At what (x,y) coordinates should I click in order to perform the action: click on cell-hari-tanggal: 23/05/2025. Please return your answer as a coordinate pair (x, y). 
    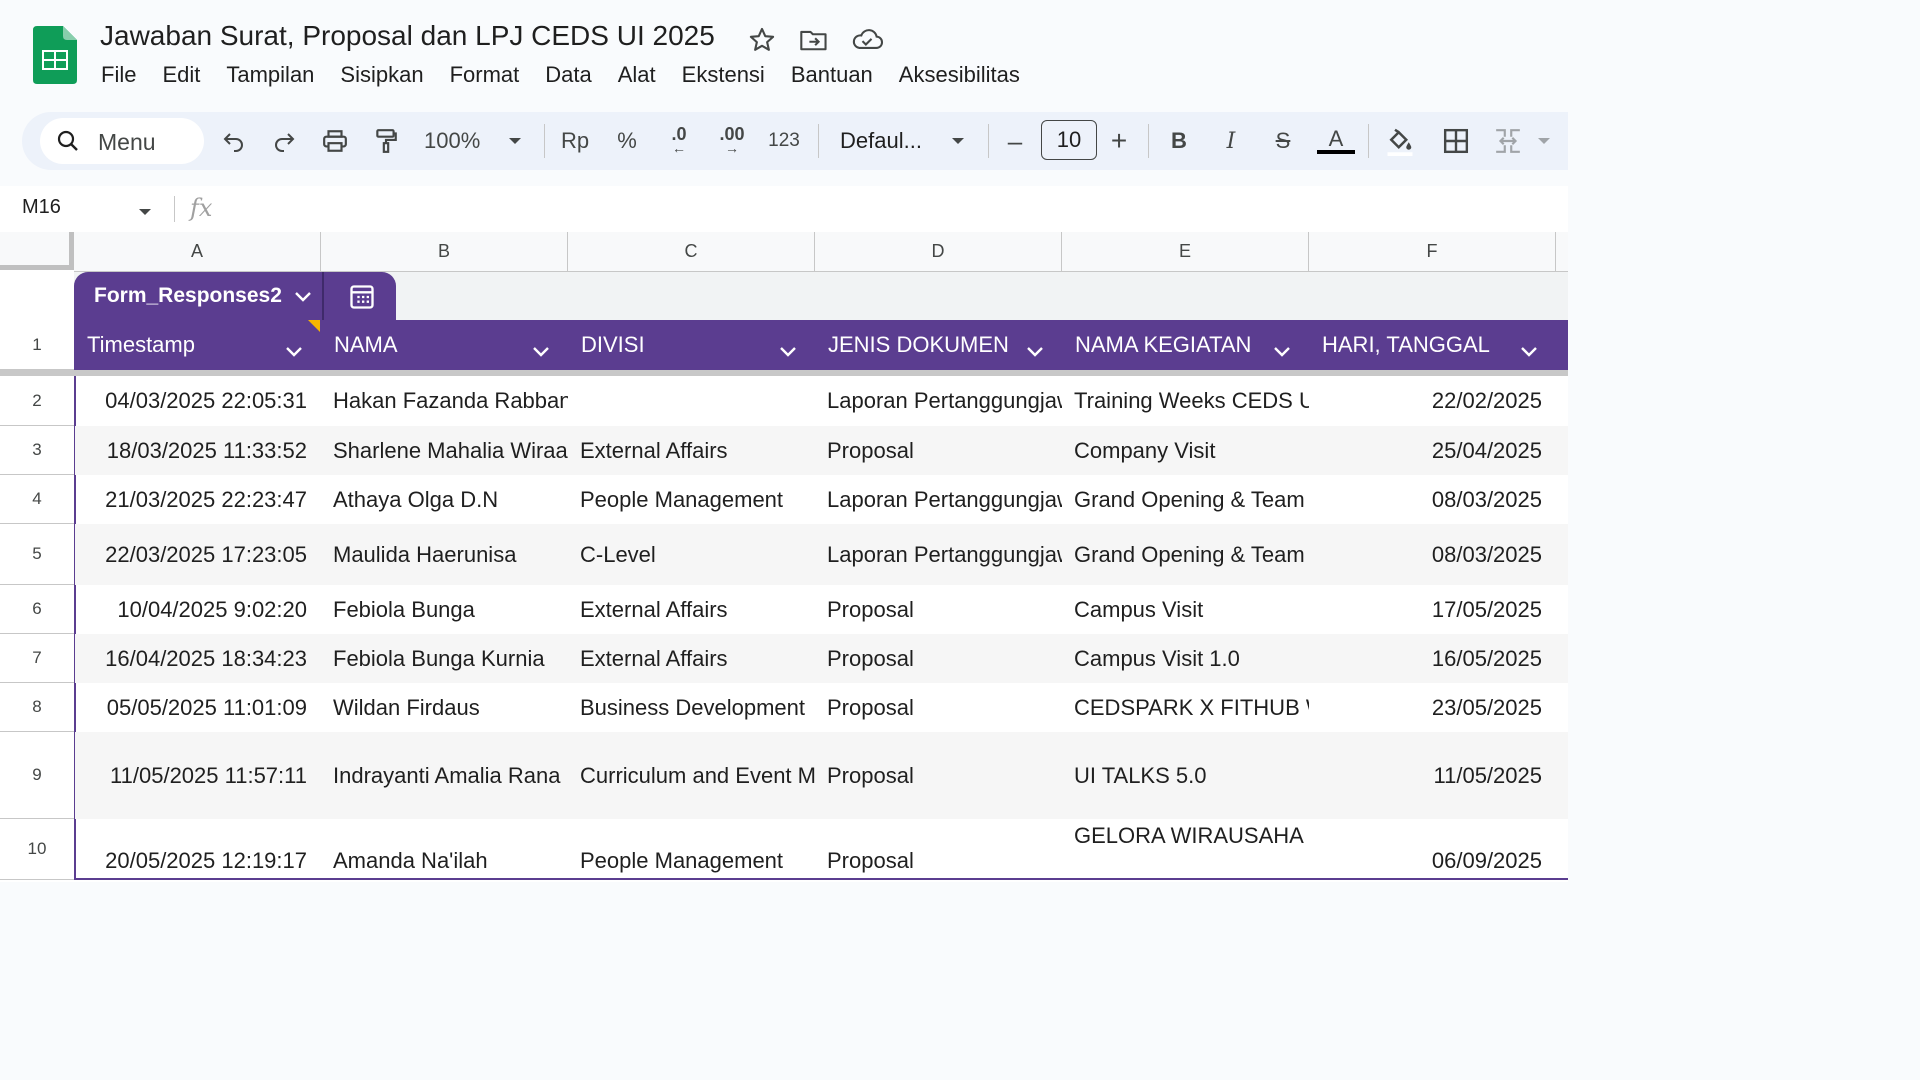
    Looking at the image, I should click on (1432, 707).